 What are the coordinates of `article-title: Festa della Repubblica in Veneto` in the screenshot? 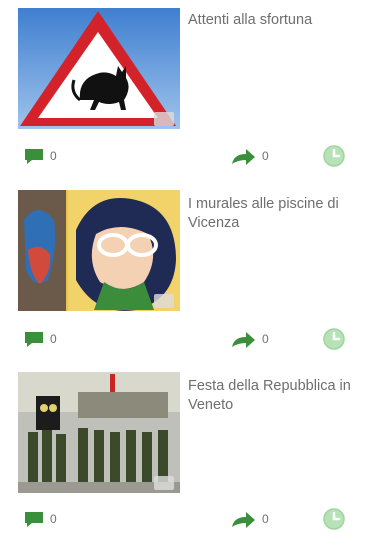 It's located at (277, 396).